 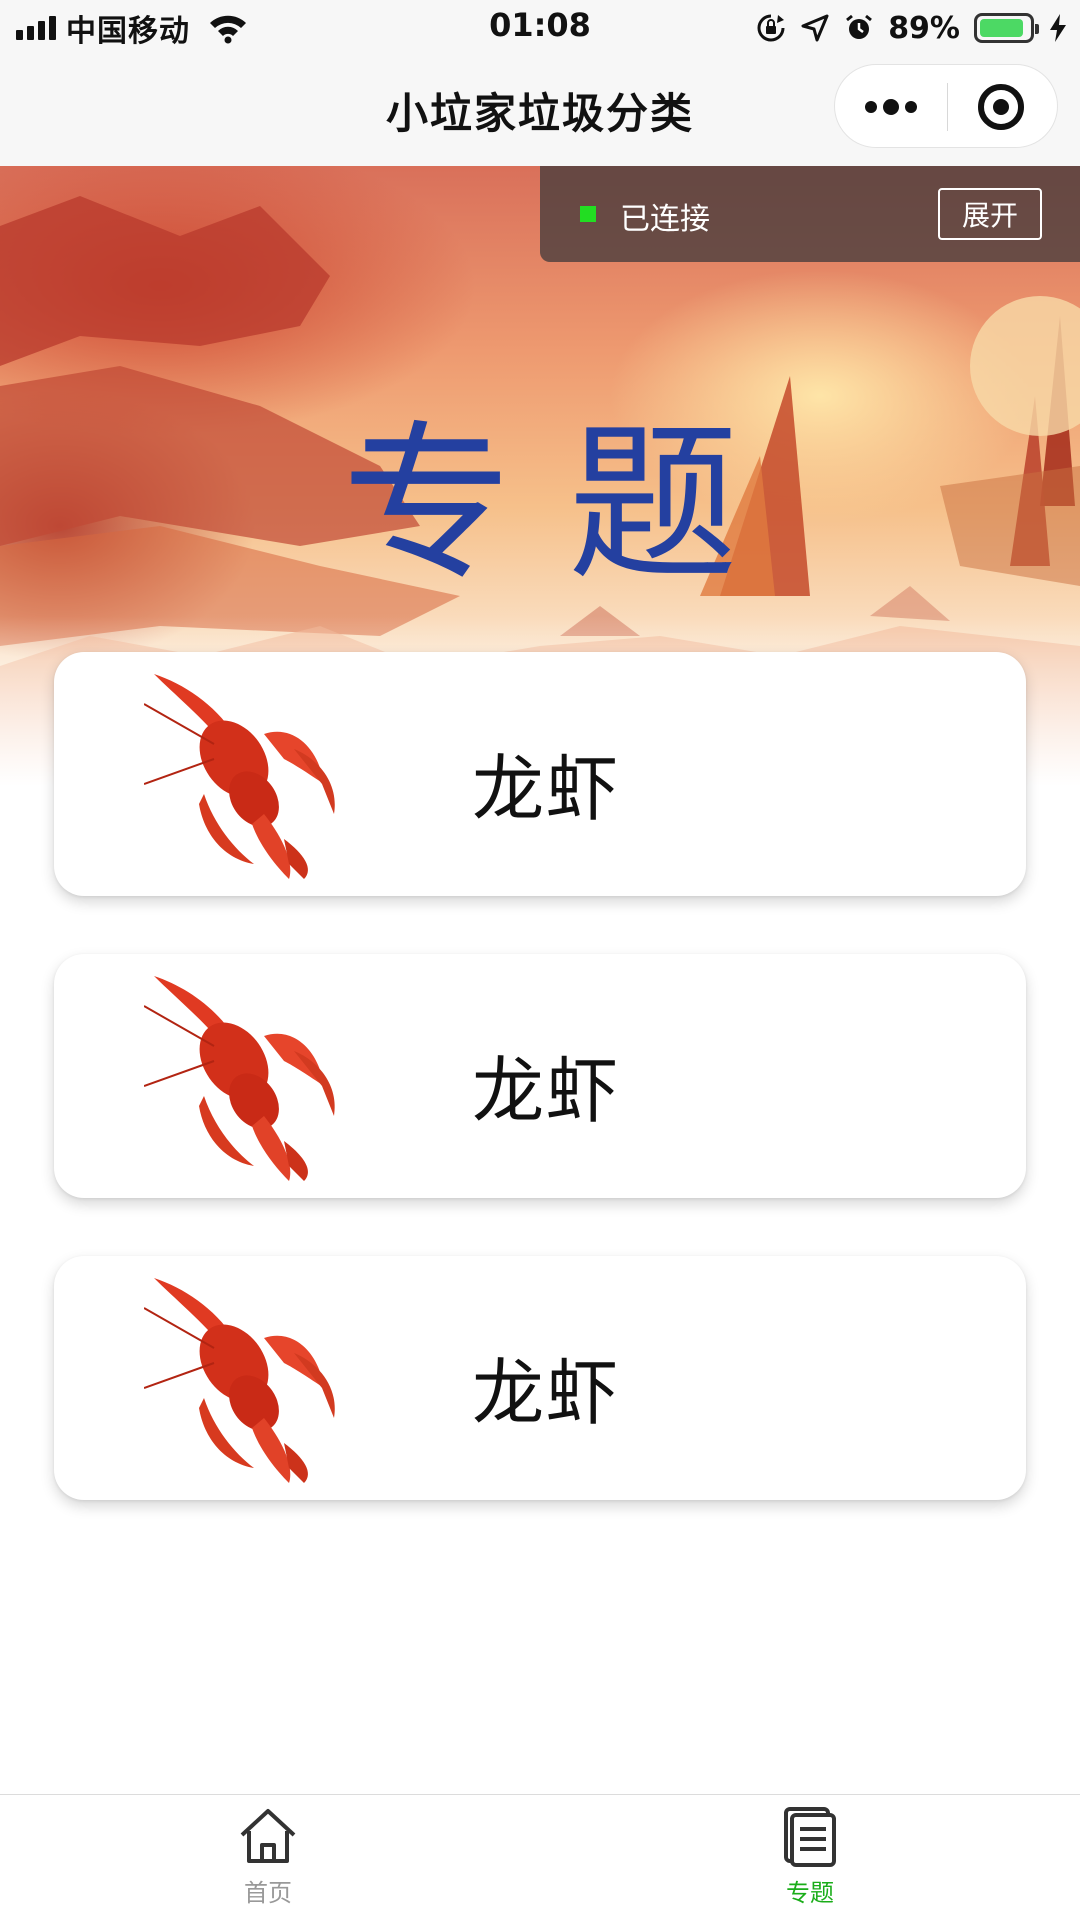 What do you see at coordinates (859, 26) in the screenshot?
I see `alarm-icon` at bounding box center [859, 26].